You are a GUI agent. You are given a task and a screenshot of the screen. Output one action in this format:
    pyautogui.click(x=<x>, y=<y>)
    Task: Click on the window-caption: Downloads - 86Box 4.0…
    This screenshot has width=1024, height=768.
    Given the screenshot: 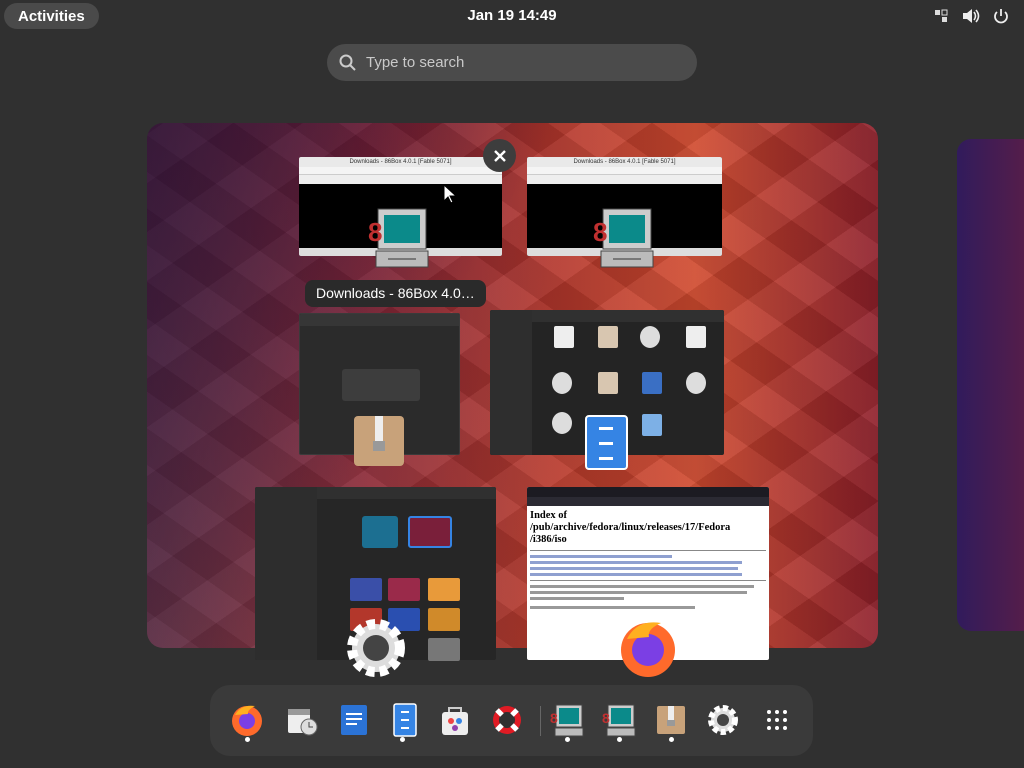 What is the action you would take?
    pyautogui.click(x=395, y=293)
    